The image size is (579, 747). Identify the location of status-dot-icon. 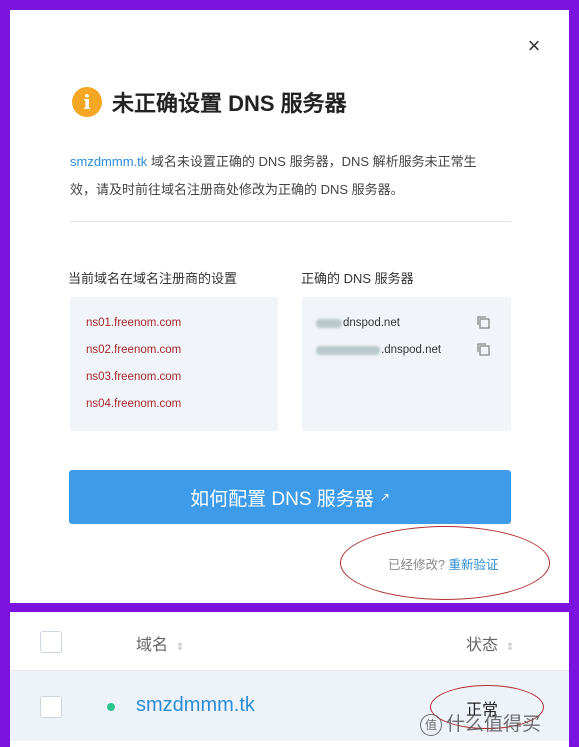
(111, 707).